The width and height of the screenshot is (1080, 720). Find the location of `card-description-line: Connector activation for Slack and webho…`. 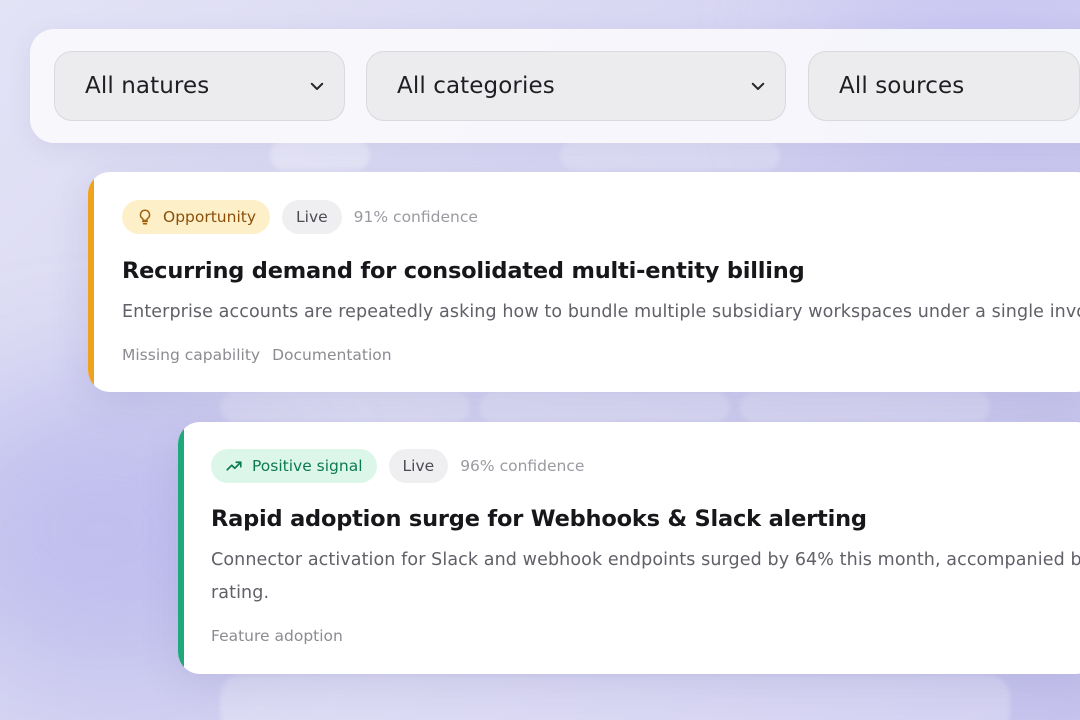

card-description-line: Connector activation for Slack and webho… is located at coordinates (645, 560).